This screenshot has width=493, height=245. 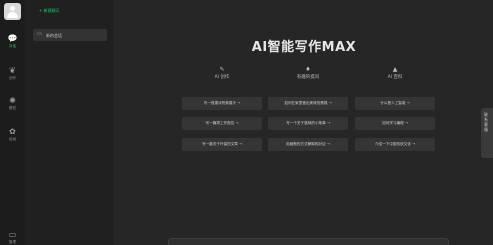 I want to click on rail-item-admin: ▭ 管理, so click(x=12, y=237).